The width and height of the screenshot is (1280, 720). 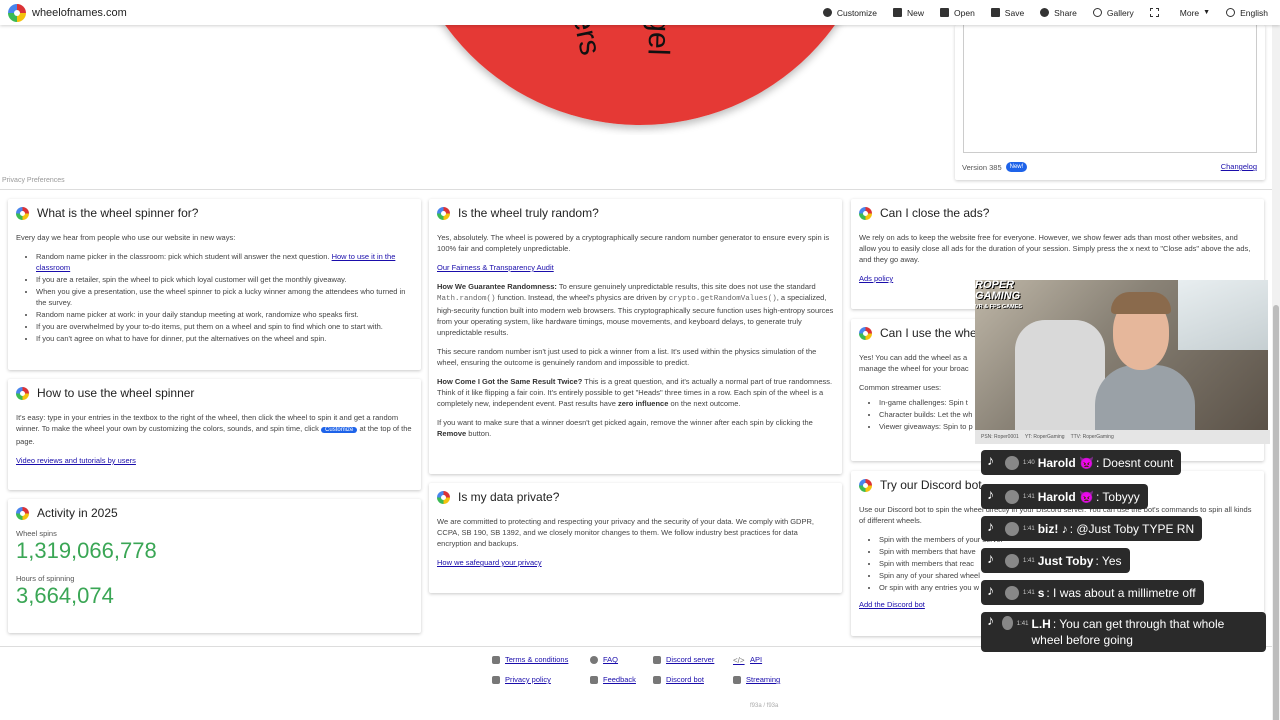 What do you see at coordinates (604, 659) in the screenshot?
I see `faq-link: FAQ` at bounding box center [604, 659].